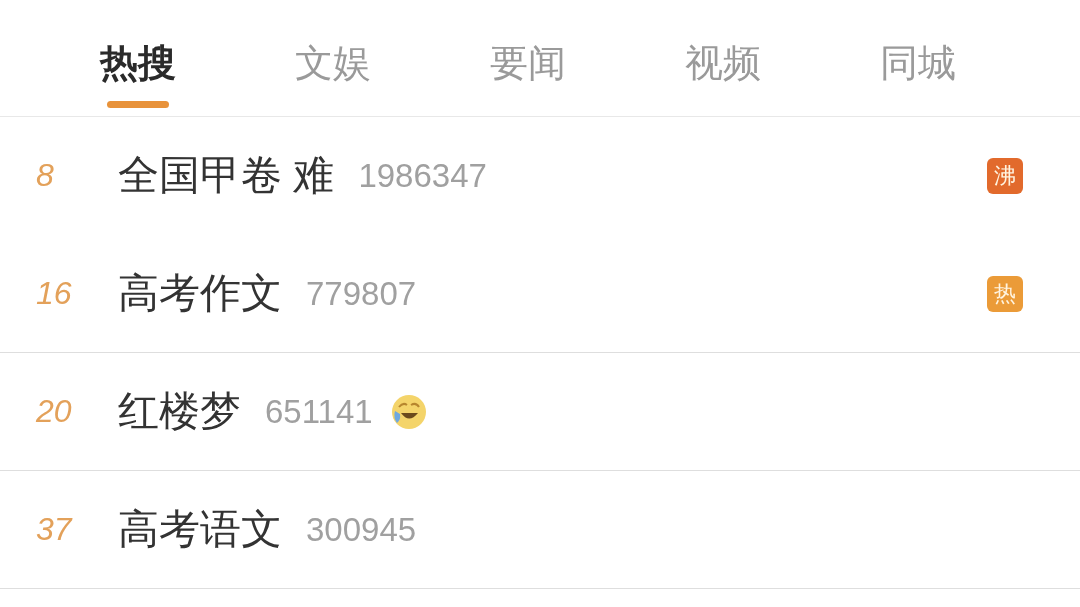 The height and width of the screenshot is (607, 1080). I want to click on heat-count: 779807, so click(361, 293).